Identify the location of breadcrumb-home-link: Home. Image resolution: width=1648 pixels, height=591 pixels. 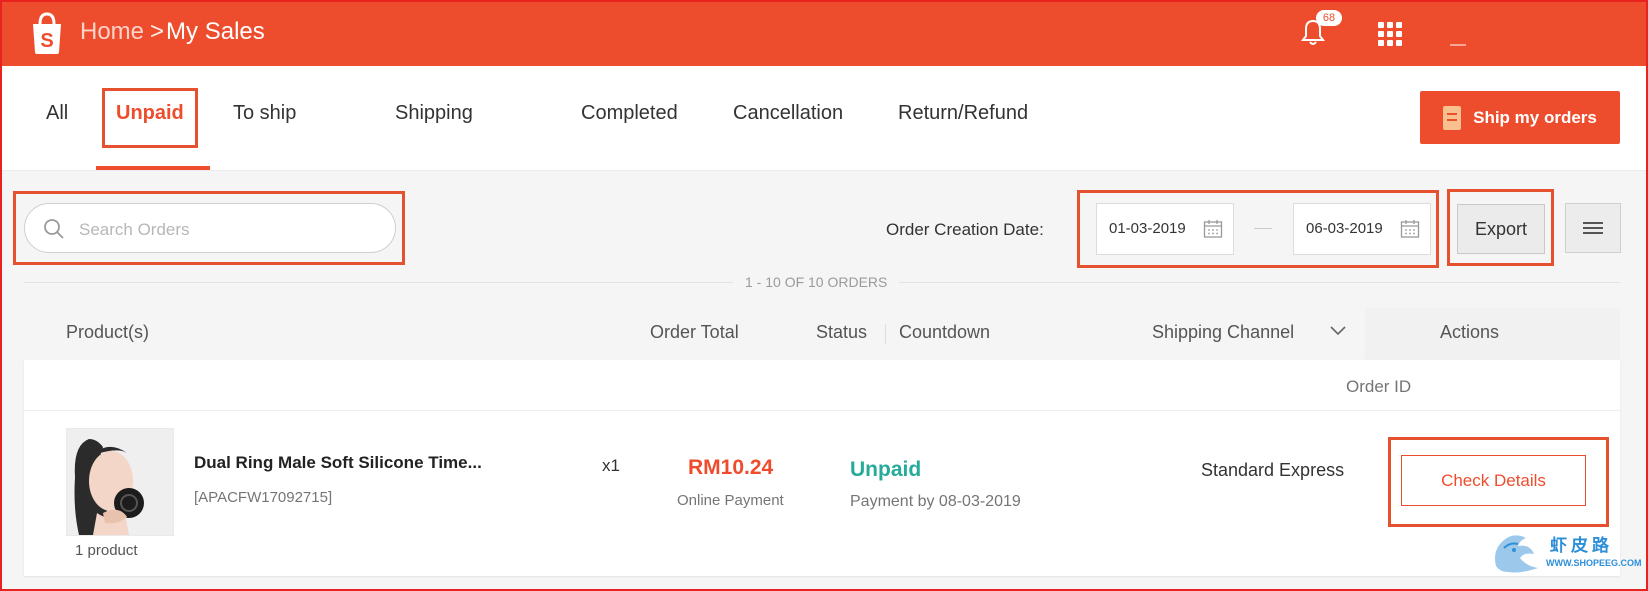
(112, 31).